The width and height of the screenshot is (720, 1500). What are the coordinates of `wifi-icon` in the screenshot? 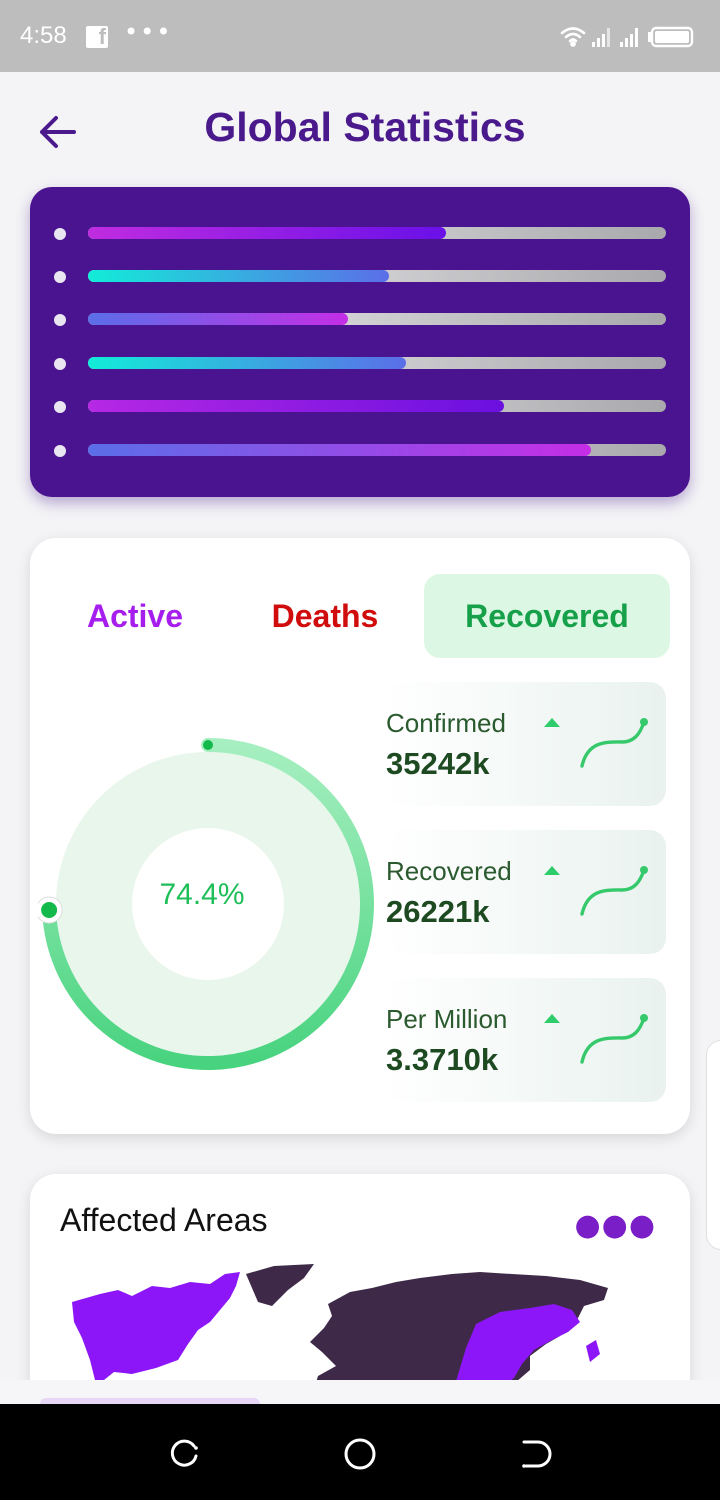 It's located at (573, 37).